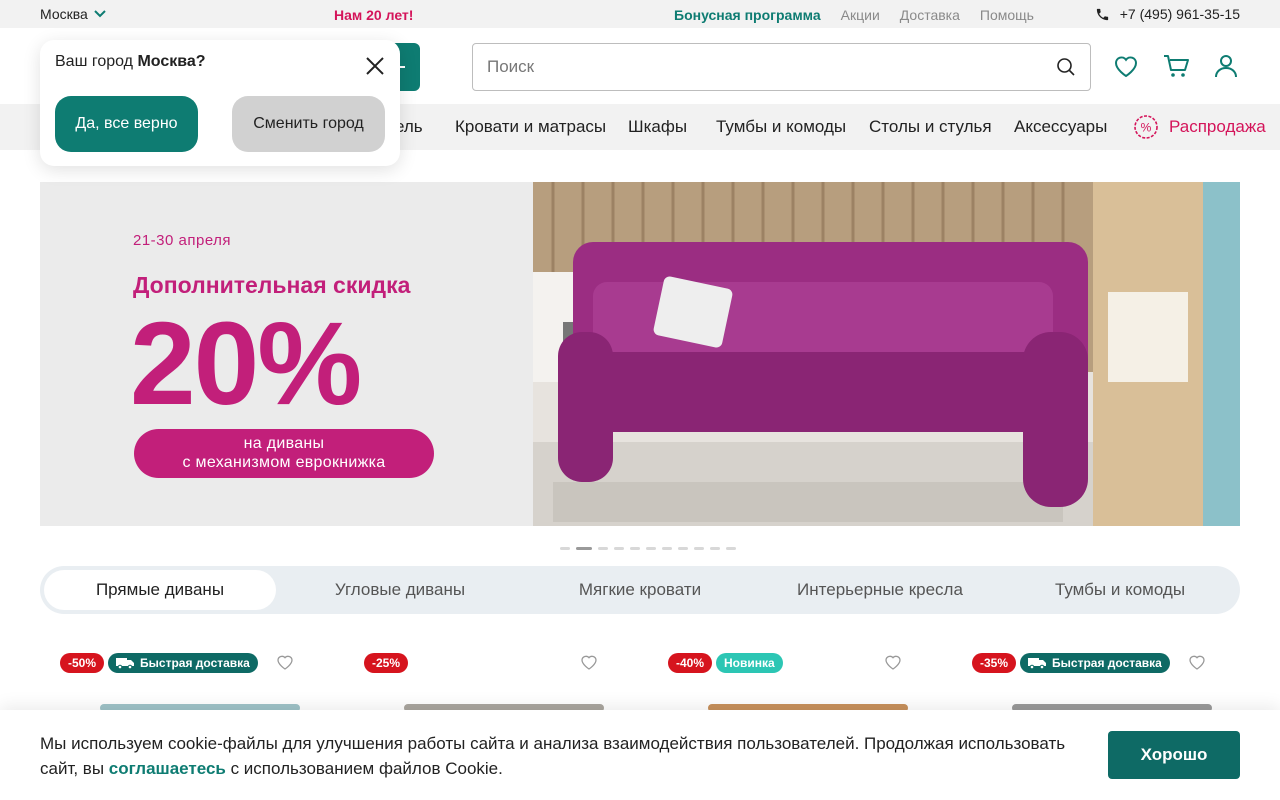  I want to click on tab-dressers: Тумбы и комоды, so click(1120, 590).